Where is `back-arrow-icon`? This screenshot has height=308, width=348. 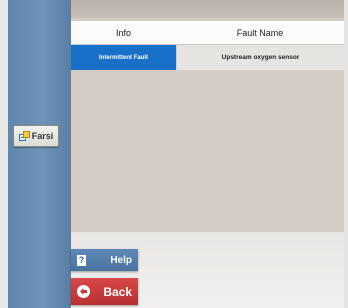
back-arrow-icon is located at coordinates (83, 291).